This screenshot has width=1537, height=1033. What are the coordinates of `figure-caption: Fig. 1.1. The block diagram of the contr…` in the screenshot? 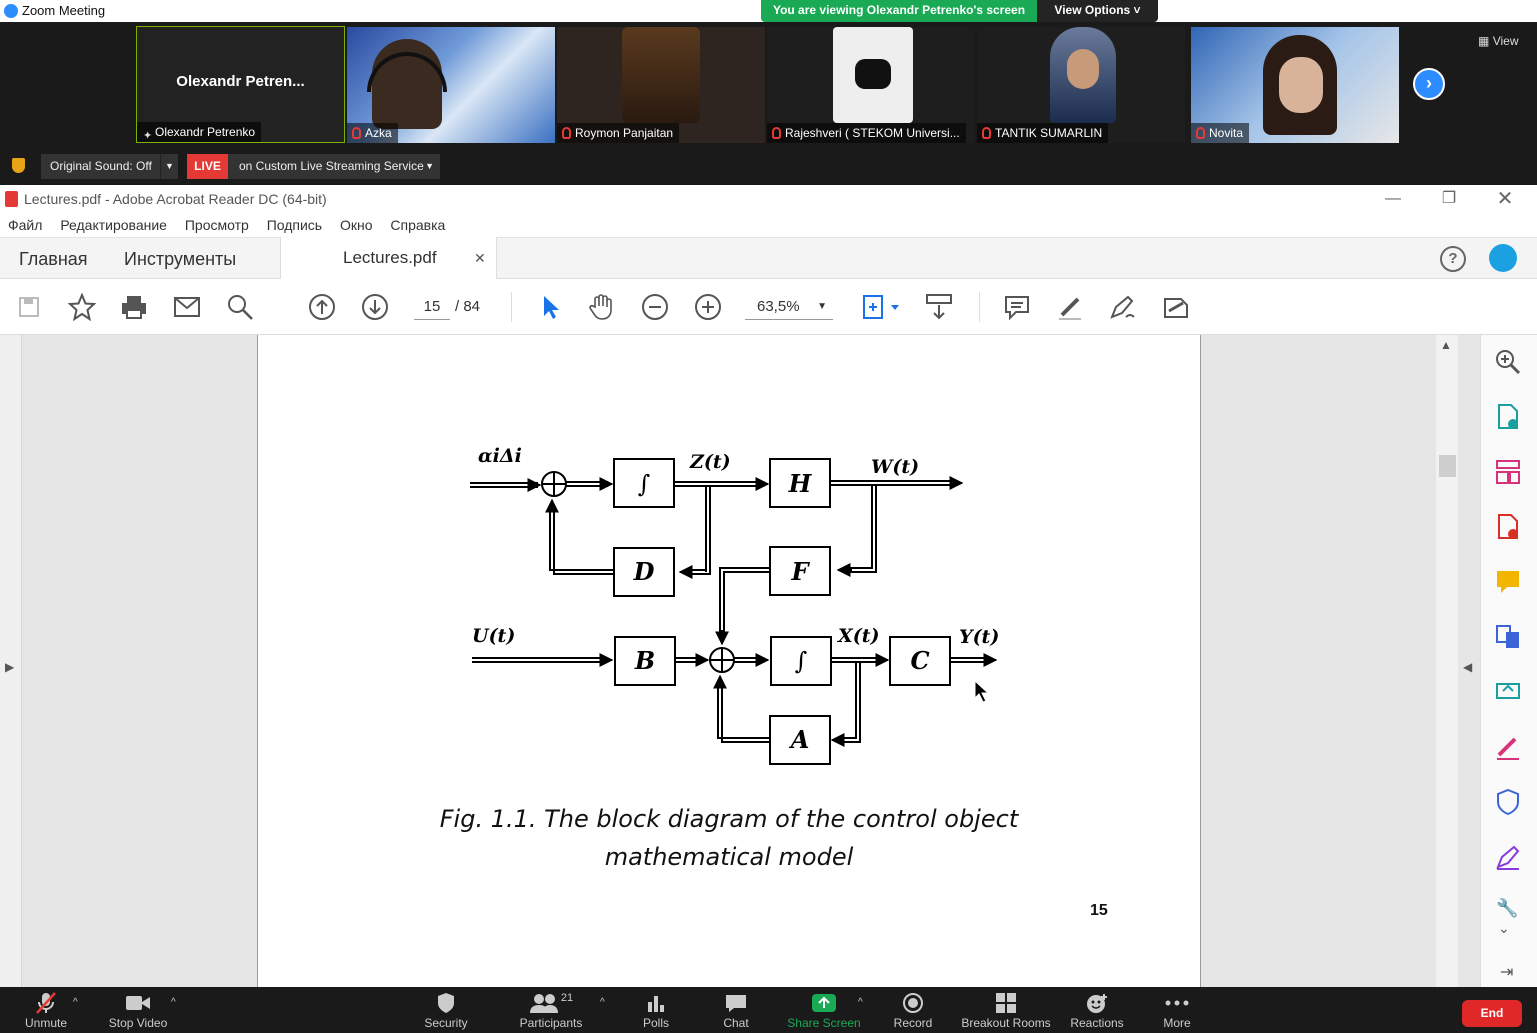 It's located at (729, 838).